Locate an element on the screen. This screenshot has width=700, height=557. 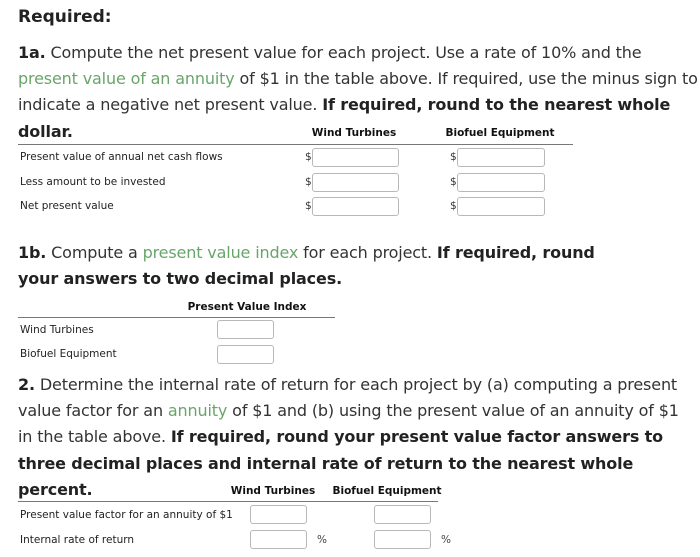
pv-factor-biofuel-input is located at coordinates (402, 514).